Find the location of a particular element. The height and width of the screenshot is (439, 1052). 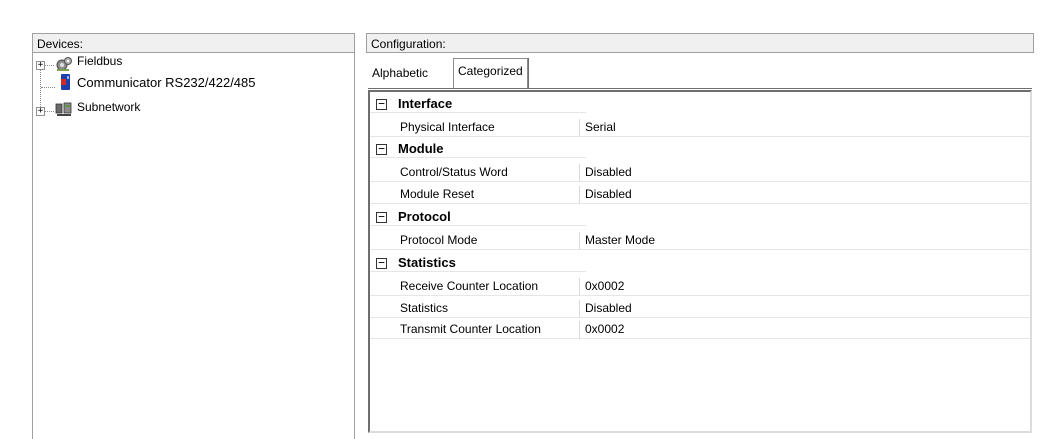

property-name: Receive Counter Location is located at coordinates (475, 287).